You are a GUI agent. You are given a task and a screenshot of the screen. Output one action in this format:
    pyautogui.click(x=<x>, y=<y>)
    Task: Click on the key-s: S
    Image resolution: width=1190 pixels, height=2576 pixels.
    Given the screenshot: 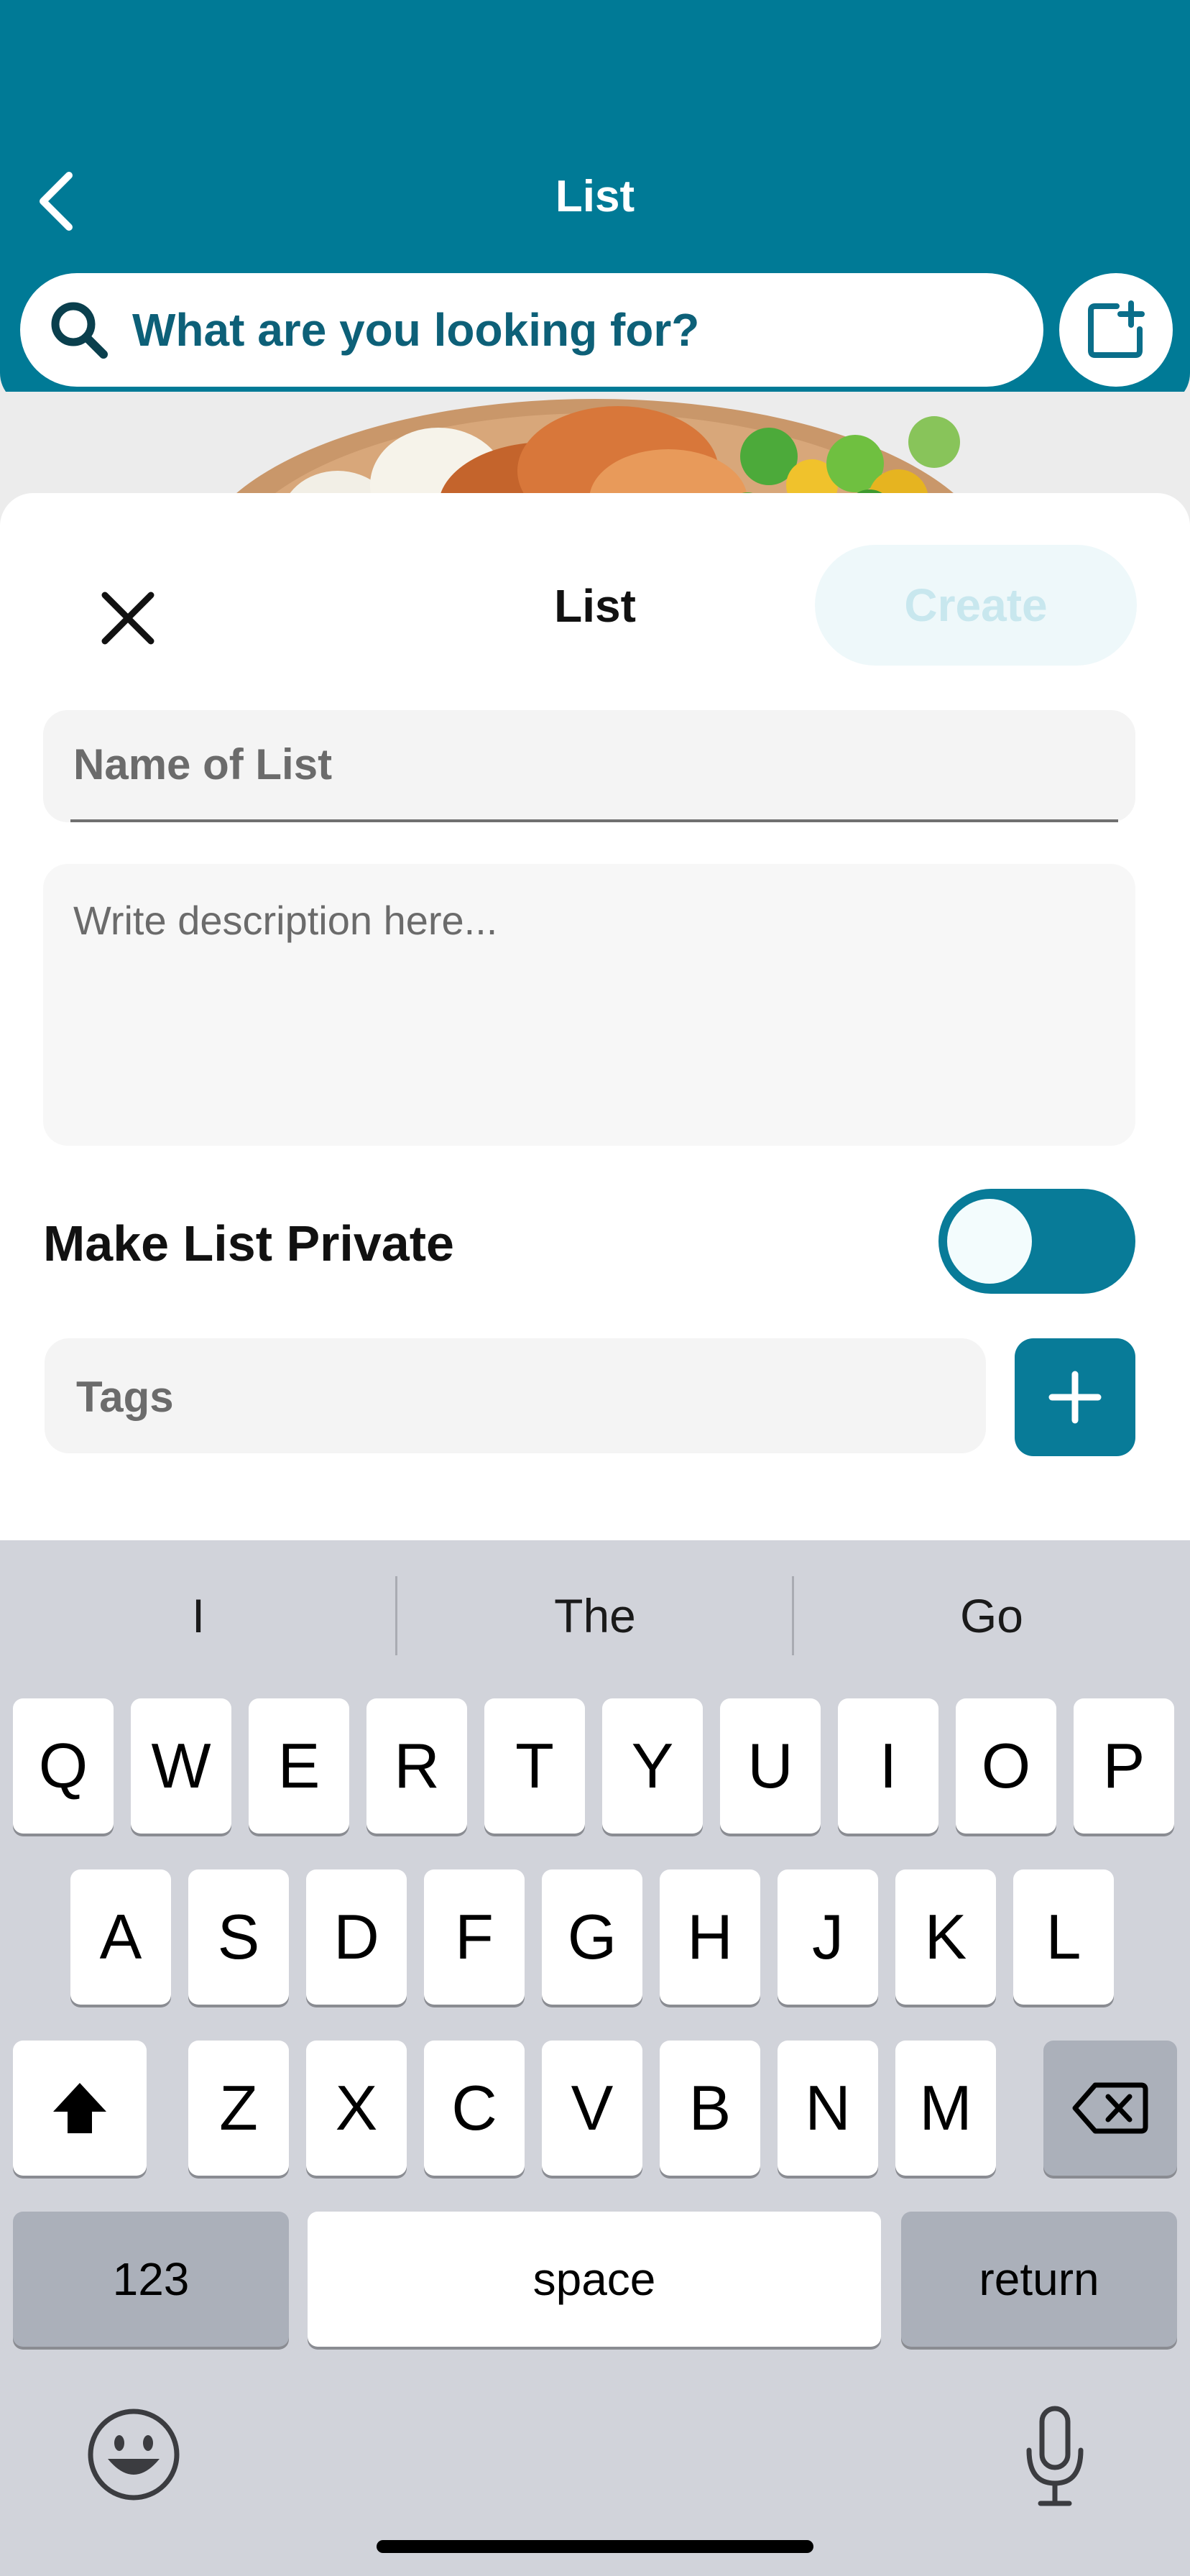 What is the action you would take?
    pyautogui.click(x=238, y=1937)
    